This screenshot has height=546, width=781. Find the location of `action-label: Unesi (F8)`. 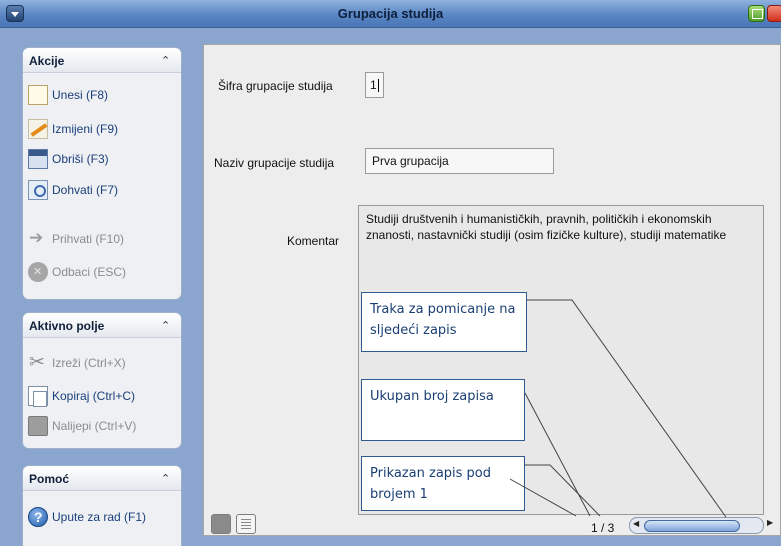

action-label: Unesi (F8) is located at coordinates (80, 95).